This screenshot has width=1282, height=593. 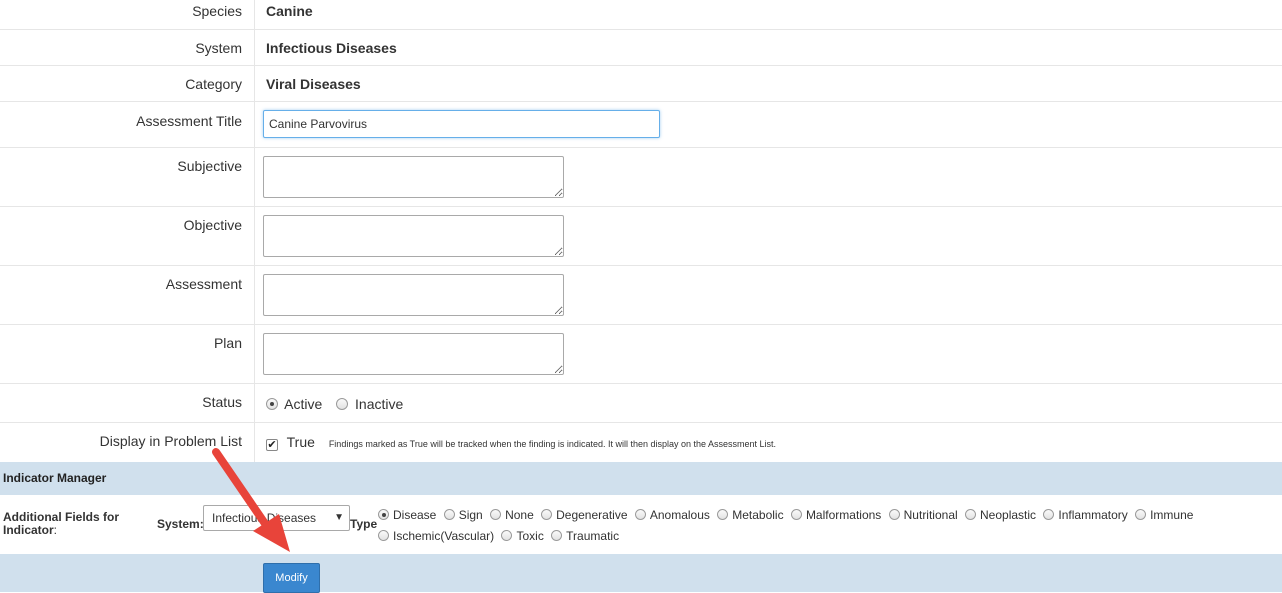 I want to click on form-footer: Modify, so click(x=641, y=573).